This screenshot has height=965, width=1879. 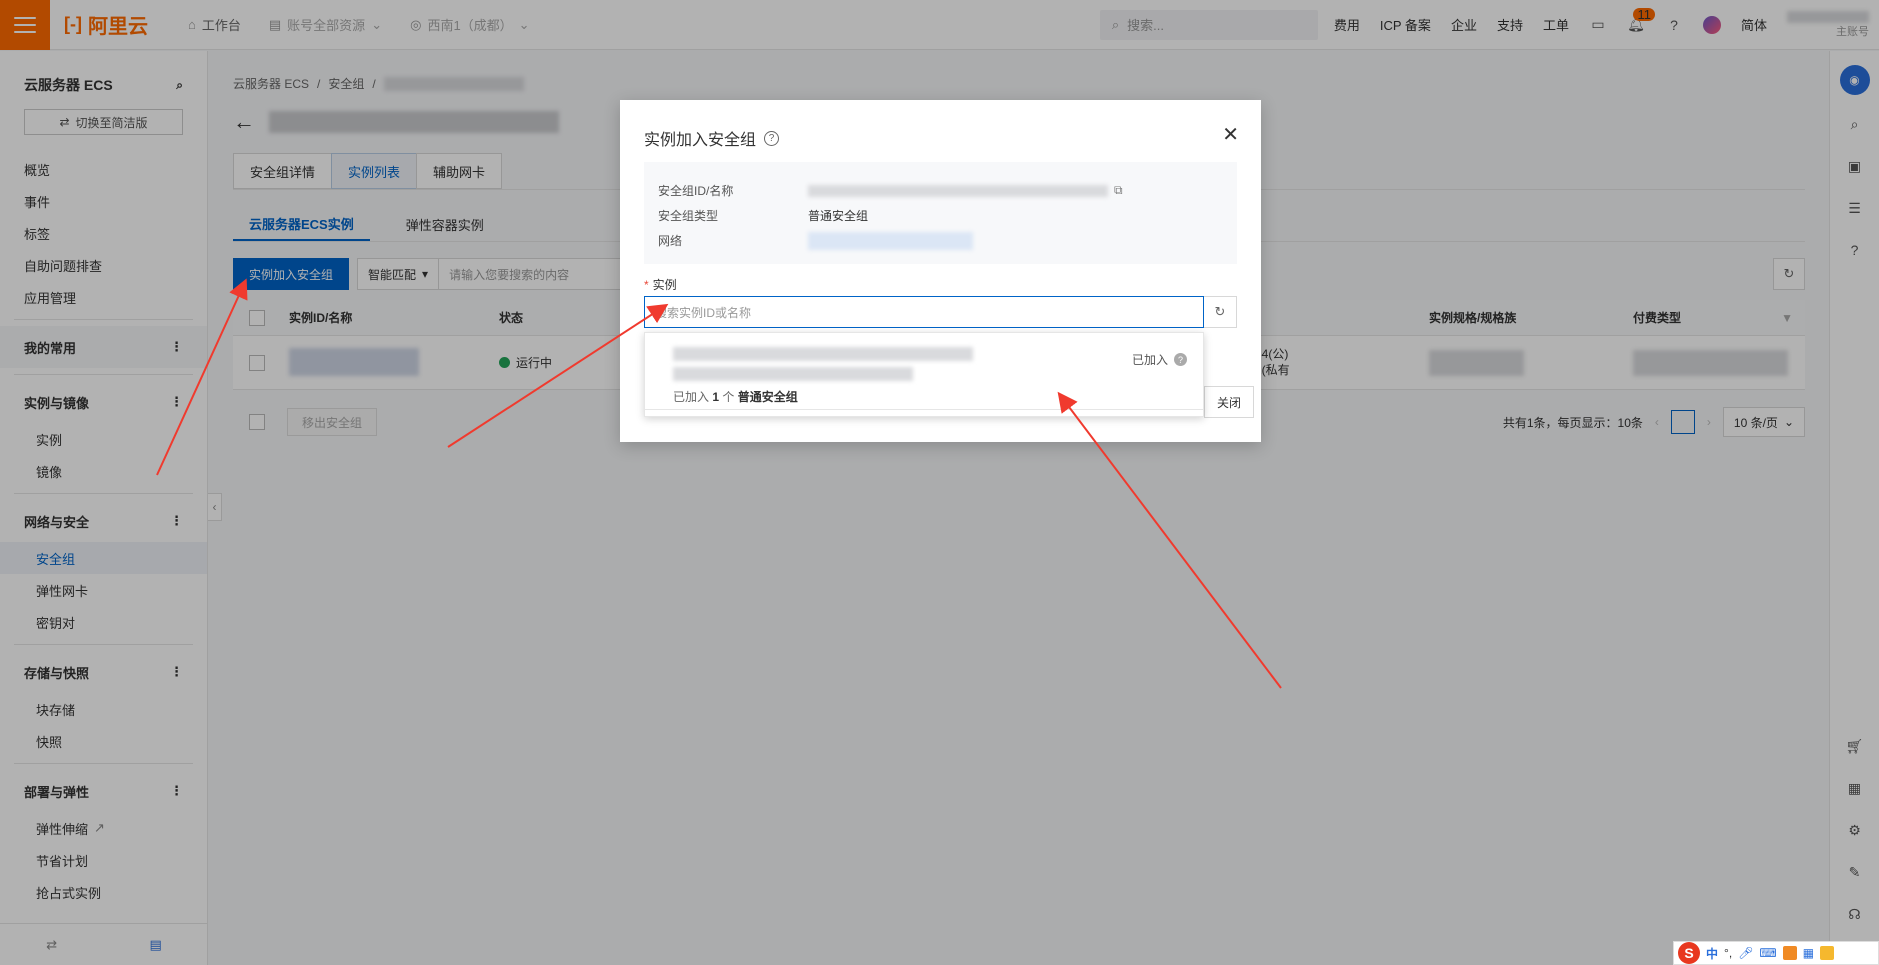 What do you see at coordinates (691, 397) in the screenshot?
I see `joined-sub-prefix: 已加入` at bounding box center [691, 397].